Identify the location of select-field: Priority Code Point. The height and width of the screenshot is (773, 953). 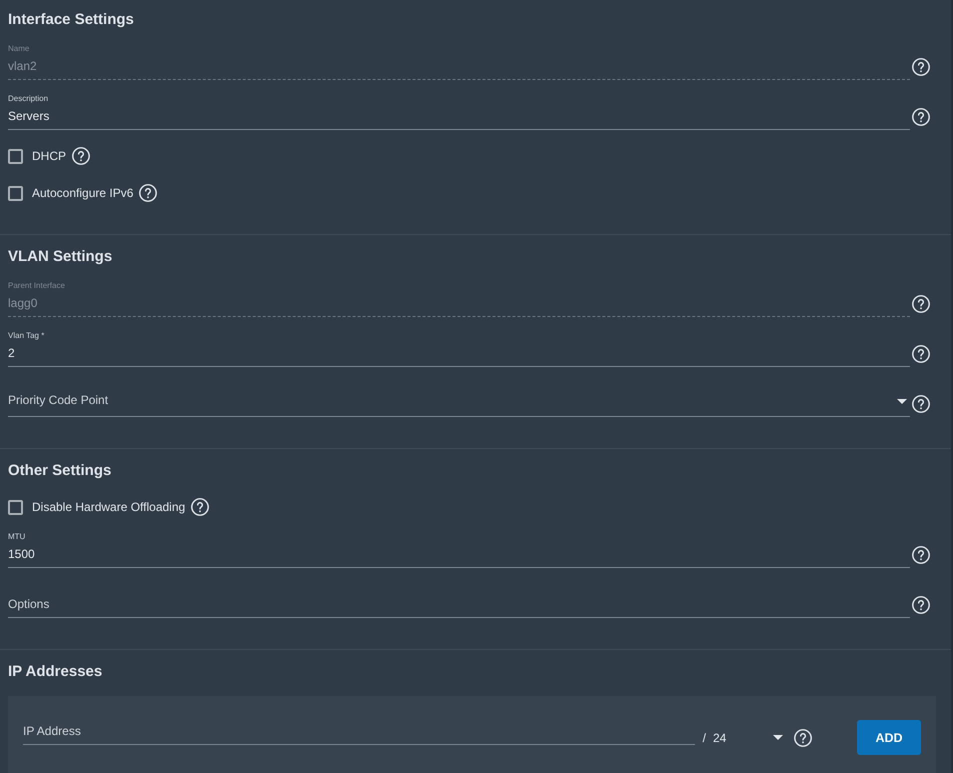
(459, 404).